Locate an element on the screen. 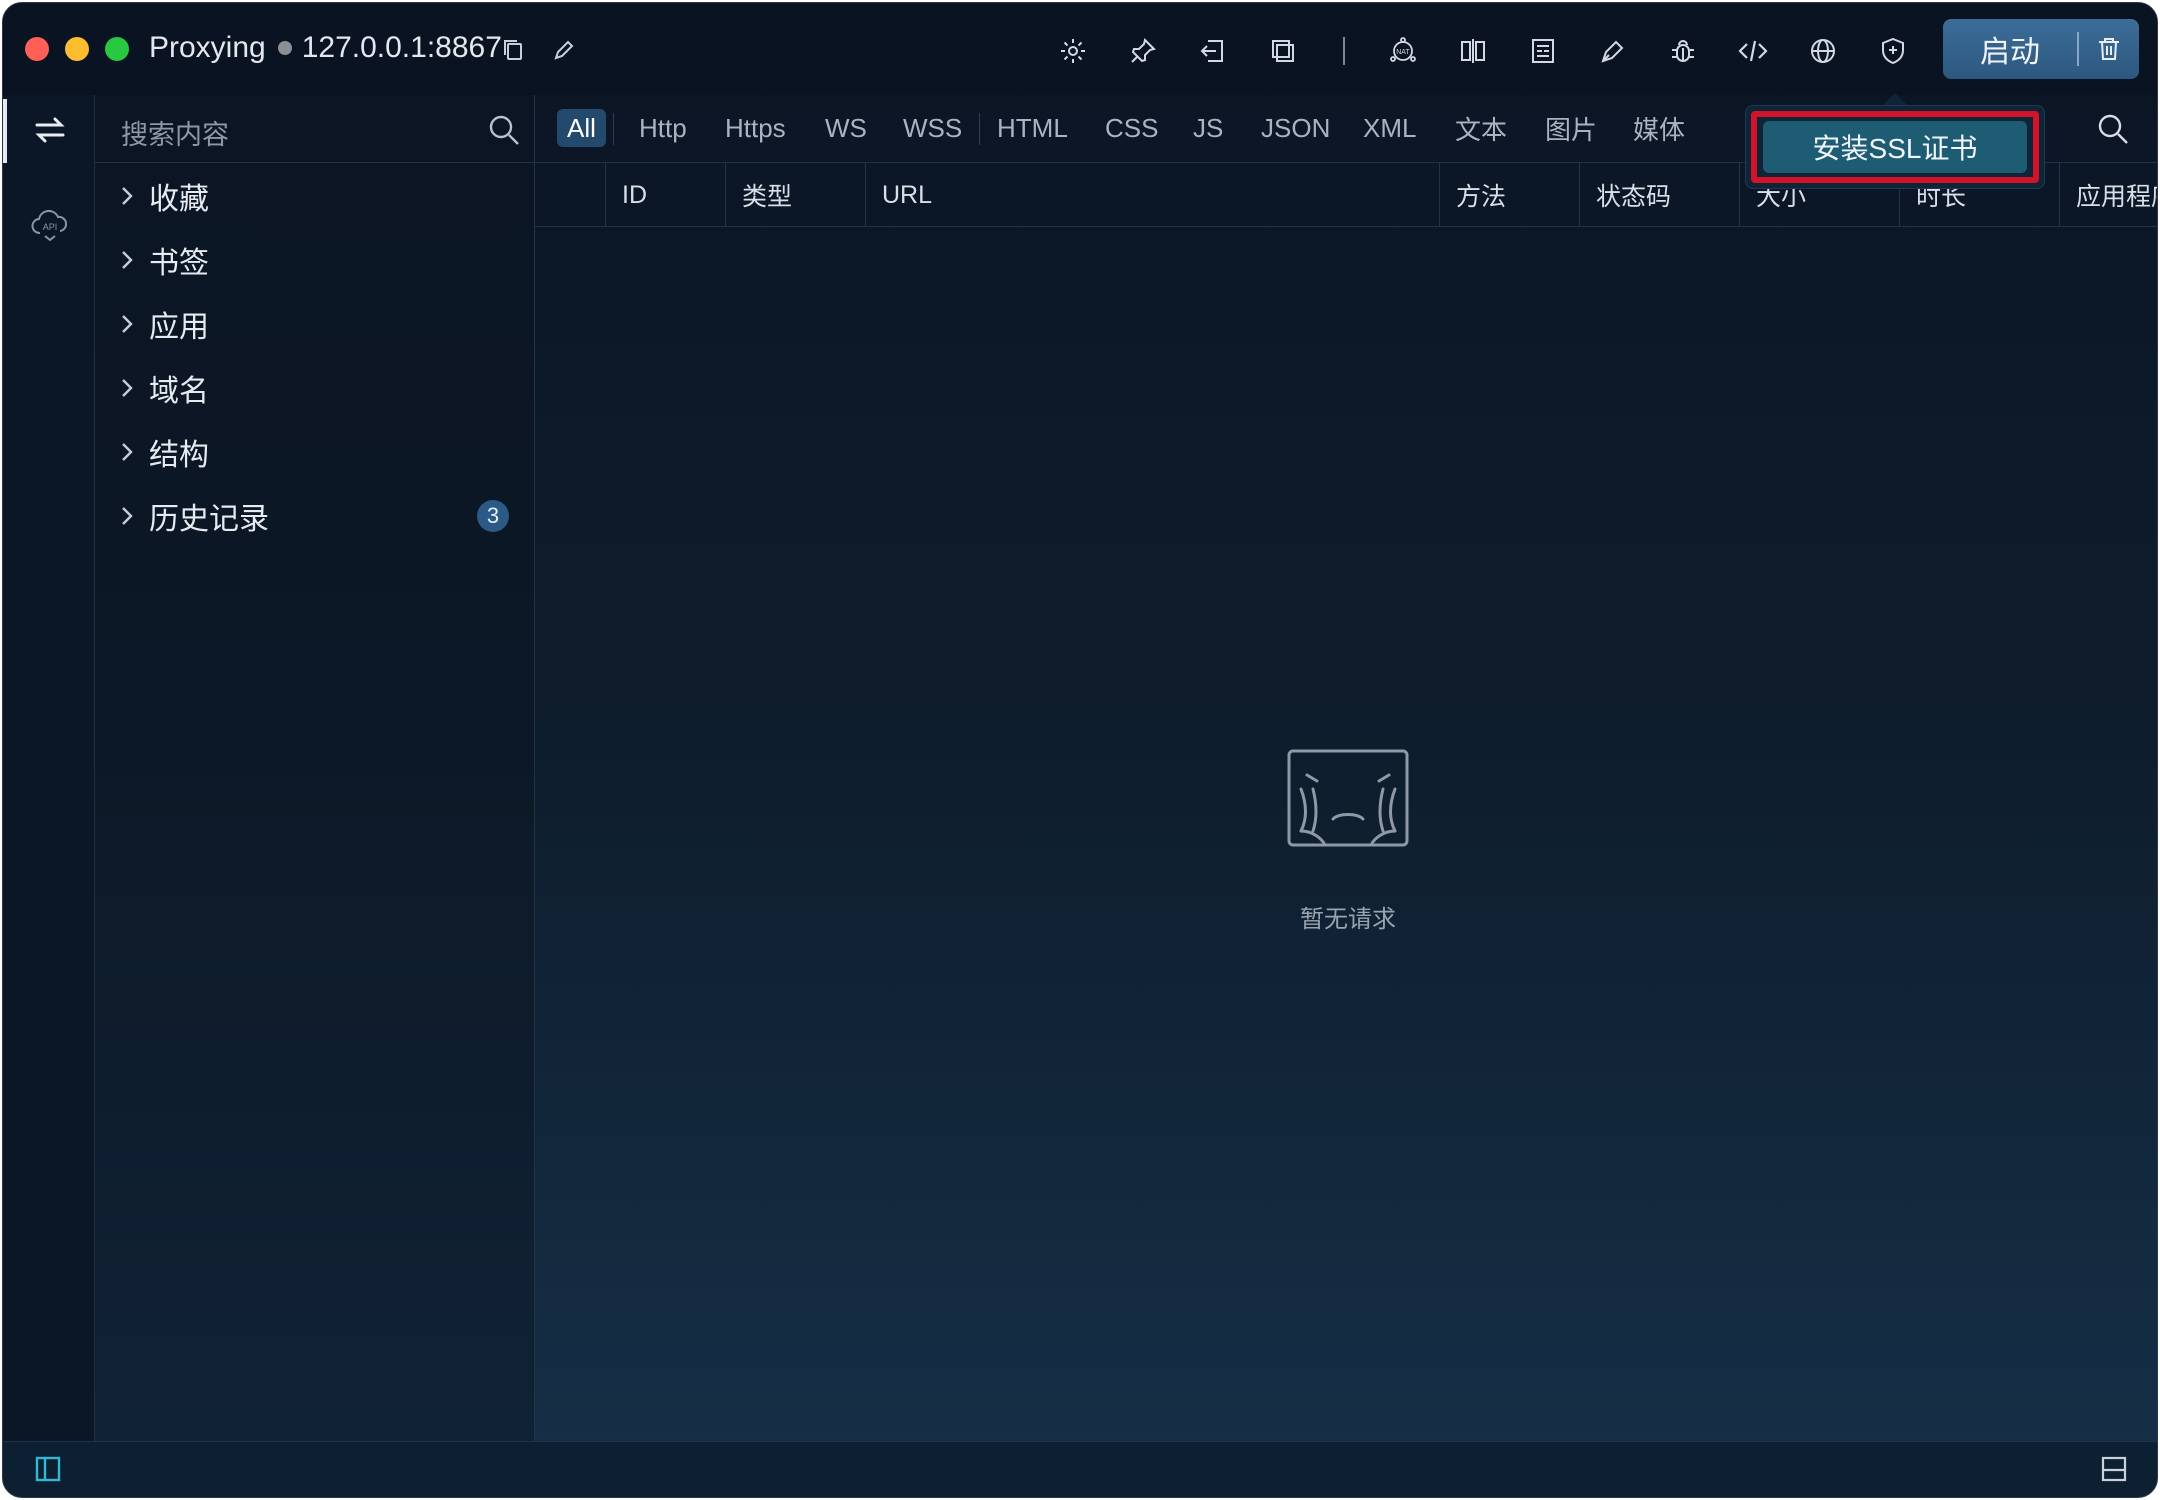 This screenshot has width=2160, height=1500. history-count-badge: 3 is located at coordinates (493, 516).